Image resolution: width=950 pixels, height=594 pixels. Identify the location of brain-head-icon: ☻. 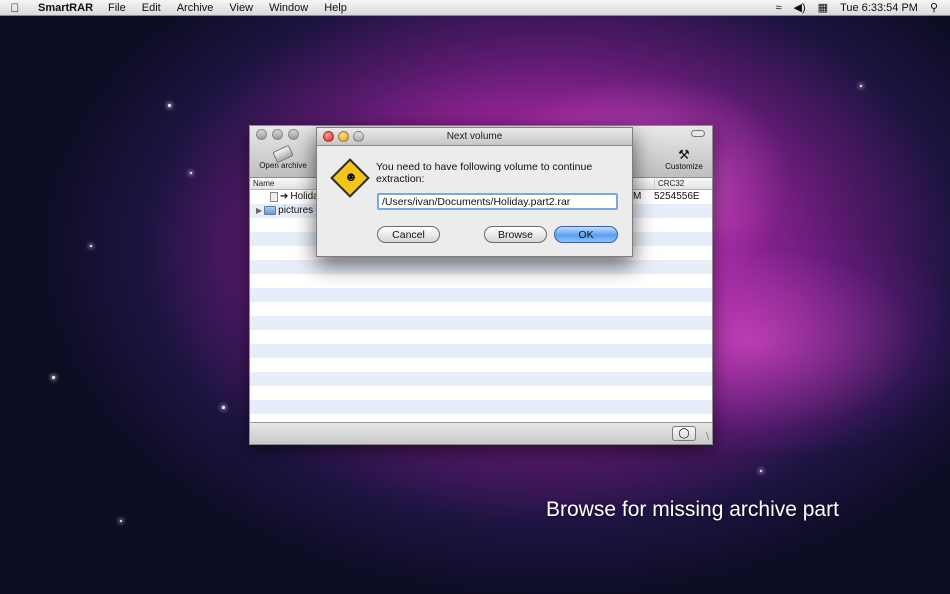
(351, 176).